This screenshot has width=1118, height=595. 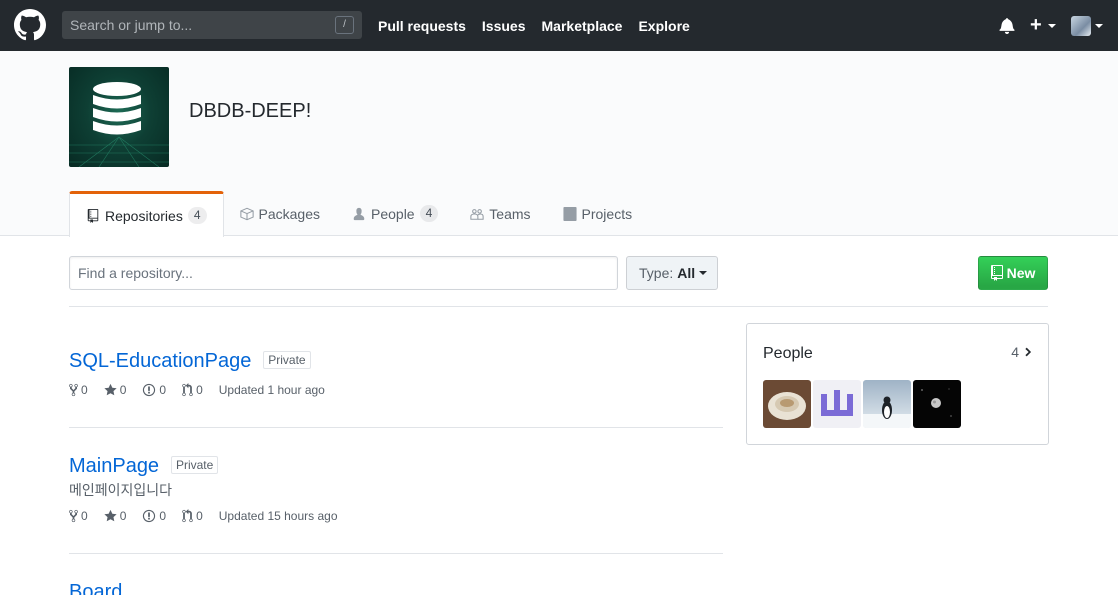 What do you see at coordinates (121, 490) in the screenshot?
I see `repo-description: 메인페이지입니다` at bounding box center [121, 490].